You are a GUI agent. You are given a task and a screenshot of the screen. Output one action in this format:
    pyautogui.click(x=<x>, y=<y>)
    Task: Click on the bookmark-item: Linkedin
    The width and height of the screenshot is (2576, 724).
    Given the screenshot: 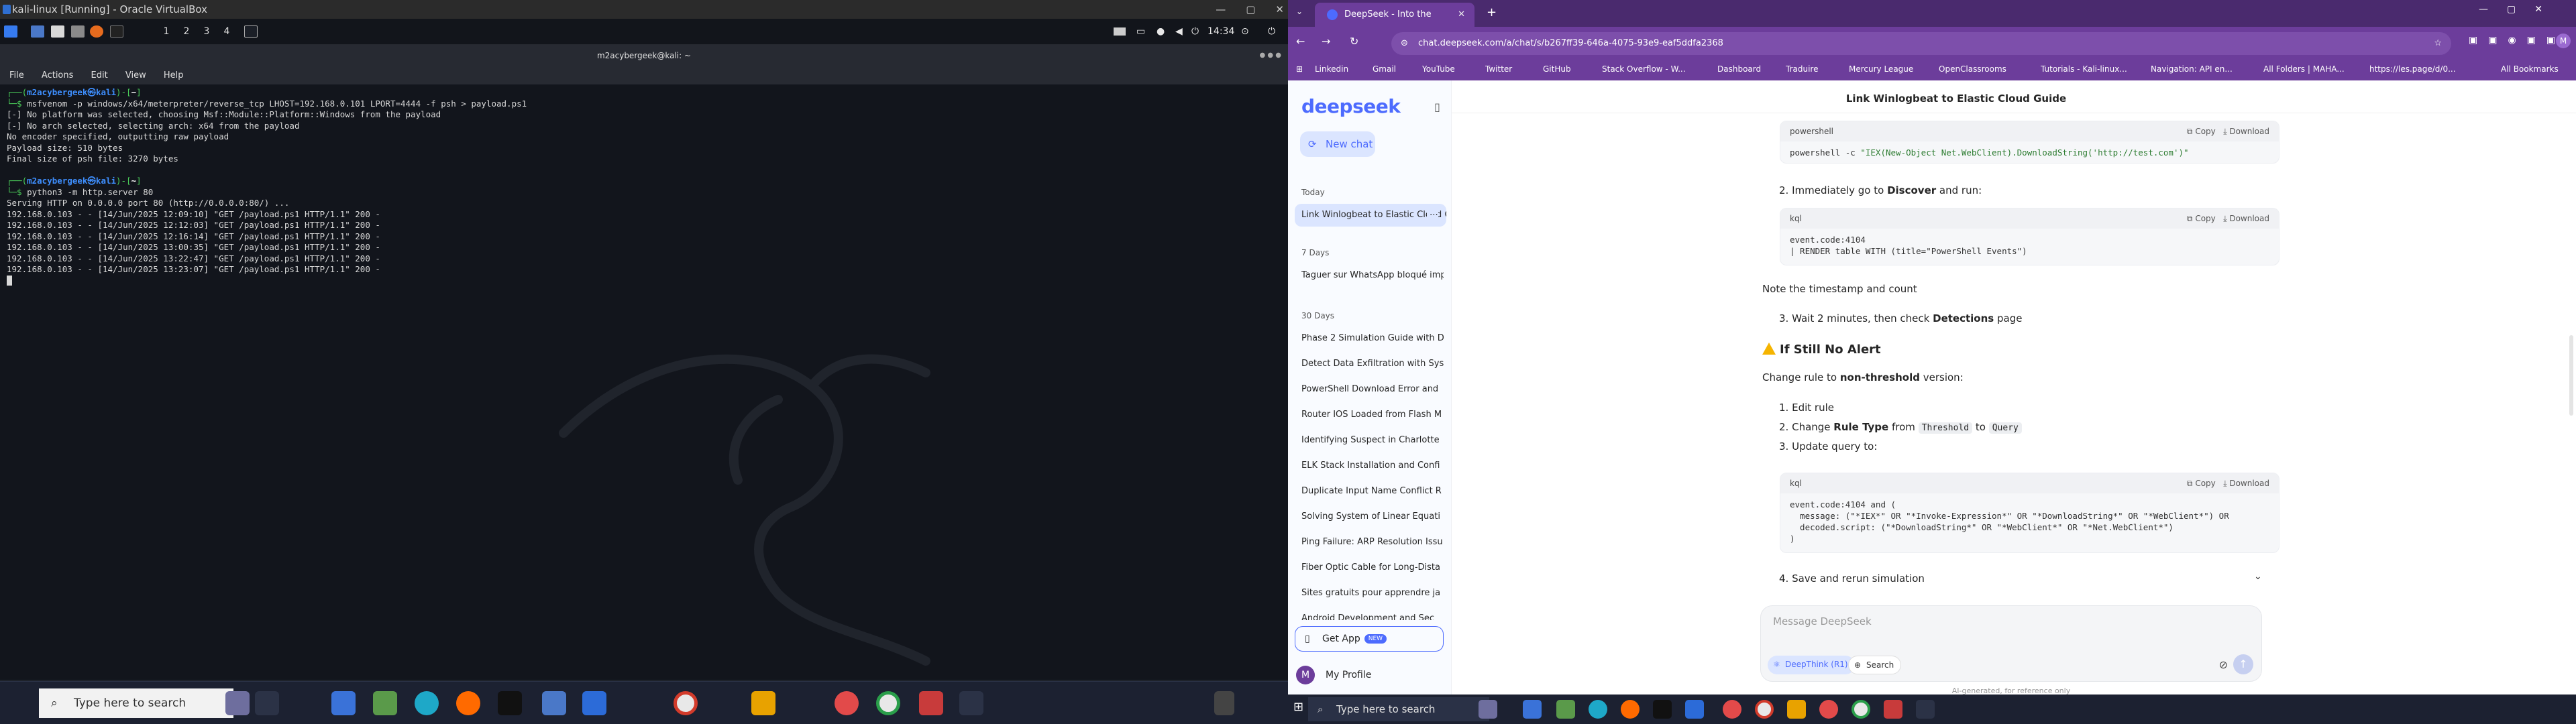 What is the action you would take?
    pyautogui.click(x=1331, y=69)
    